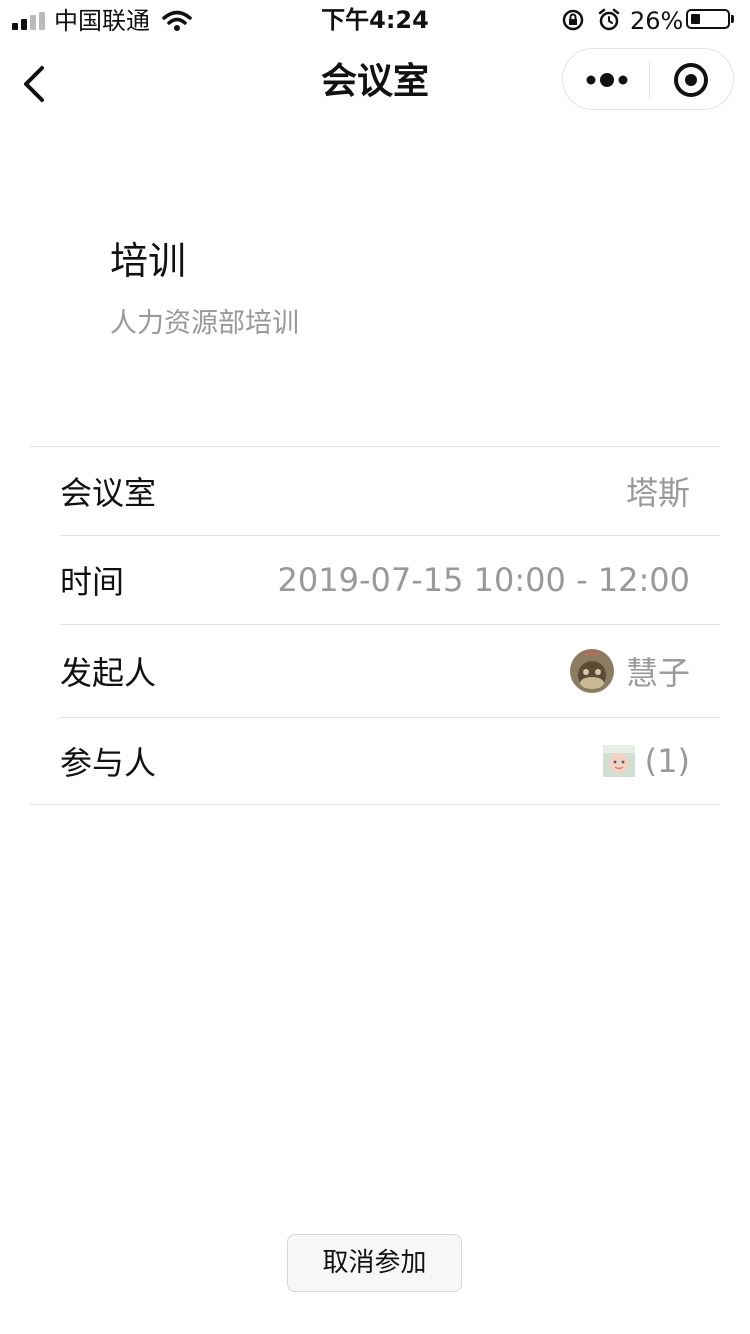 This screenshot has width=750, height=1334. I want to click on room-name: 塔斯, so click(657, 493).